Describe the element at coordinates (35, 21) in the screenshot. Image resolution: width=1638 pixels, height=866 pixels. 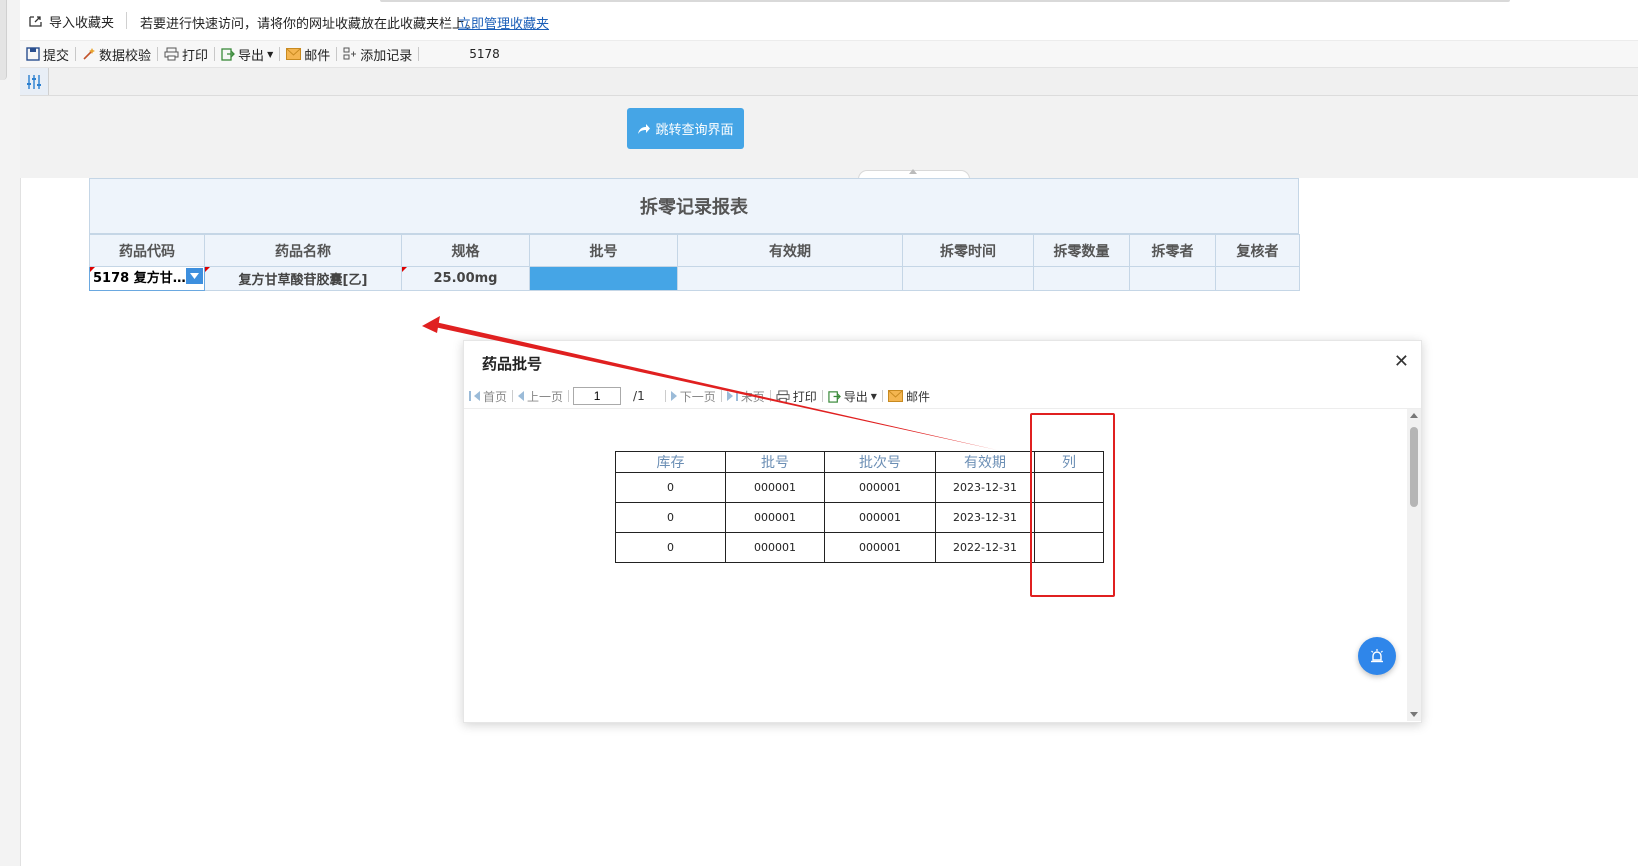
I see `import-icon` at that location.